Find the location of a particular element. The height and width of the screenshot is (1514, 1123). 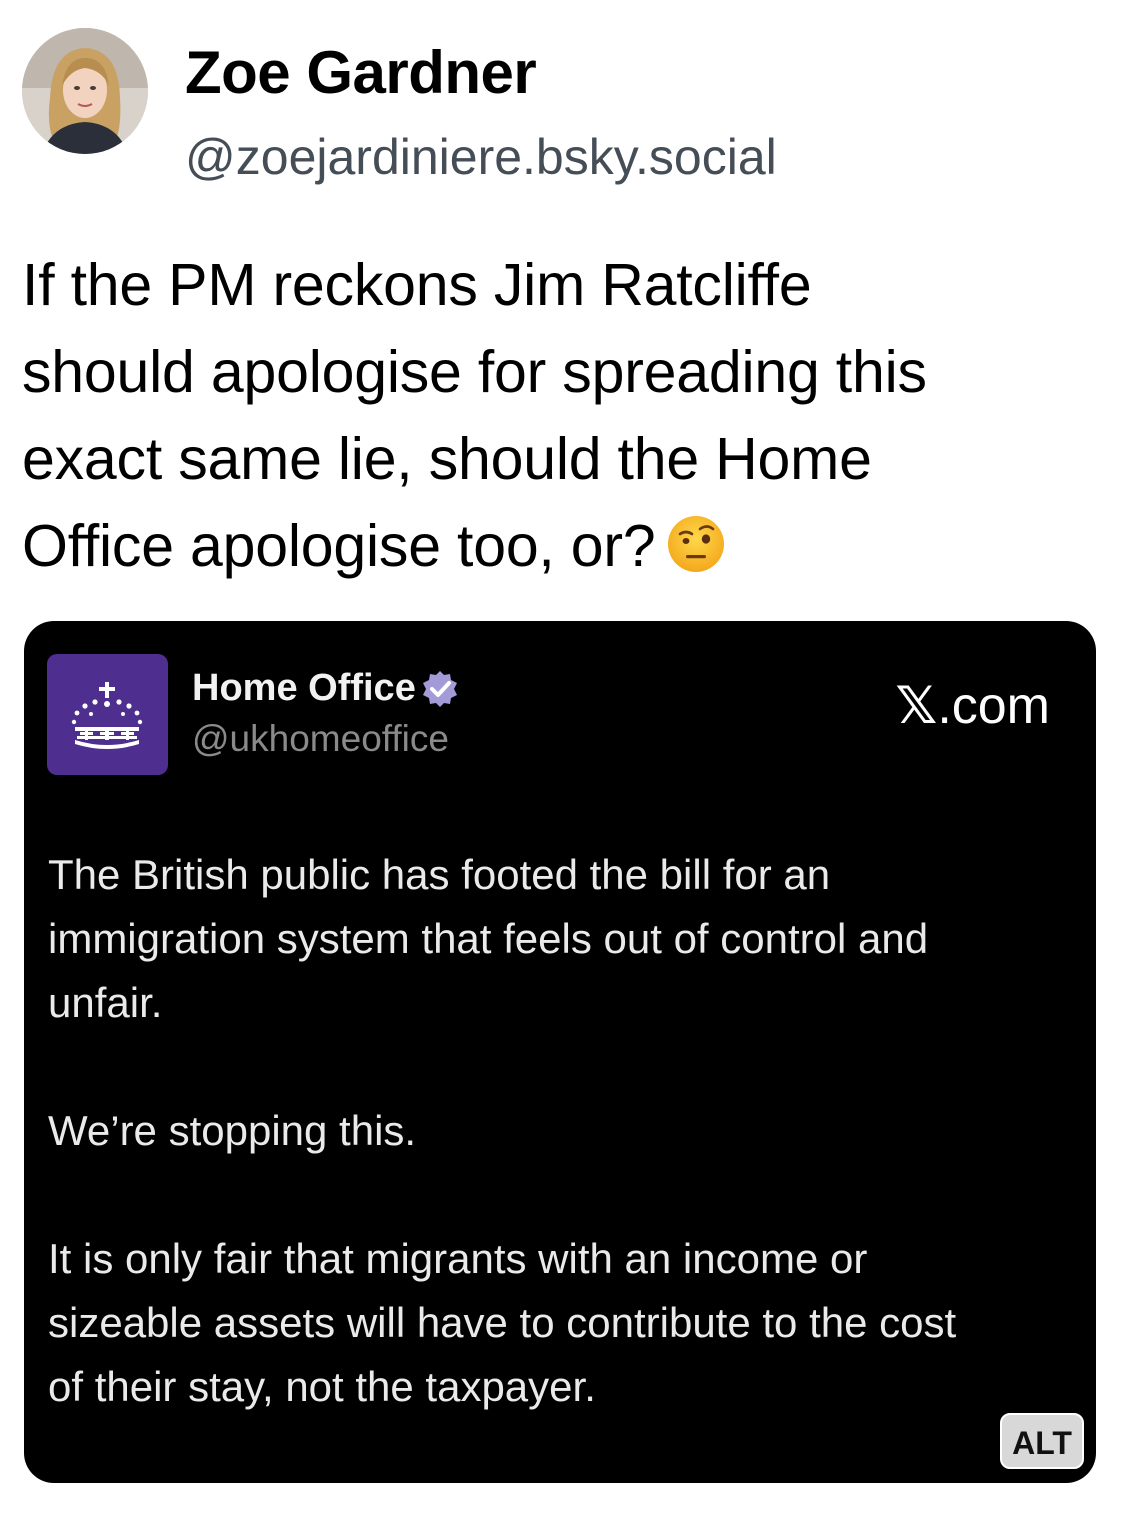

crown-crest-icon is located at coordinates (107, 715).